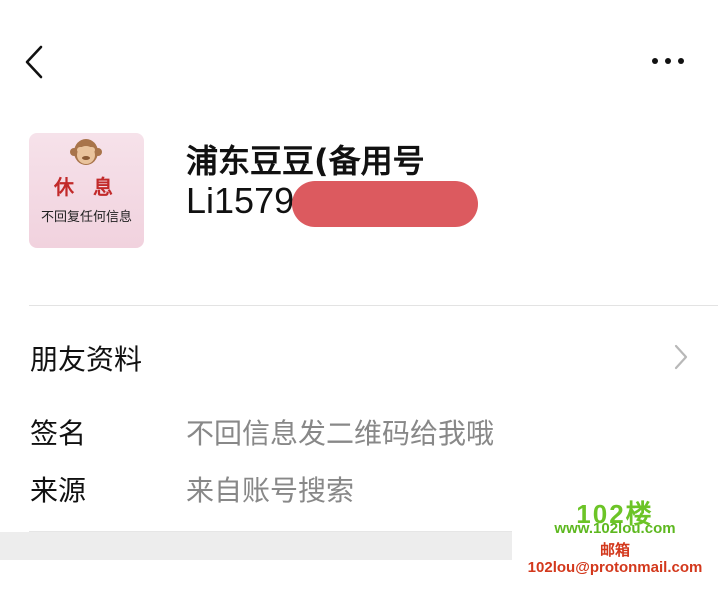 The height and width of the screenshot is (592, 718). Describe the element at coordinates (86, 217) in the screenshot. I see `avatar-subtitle-text: 不回复任何信息` at that location.